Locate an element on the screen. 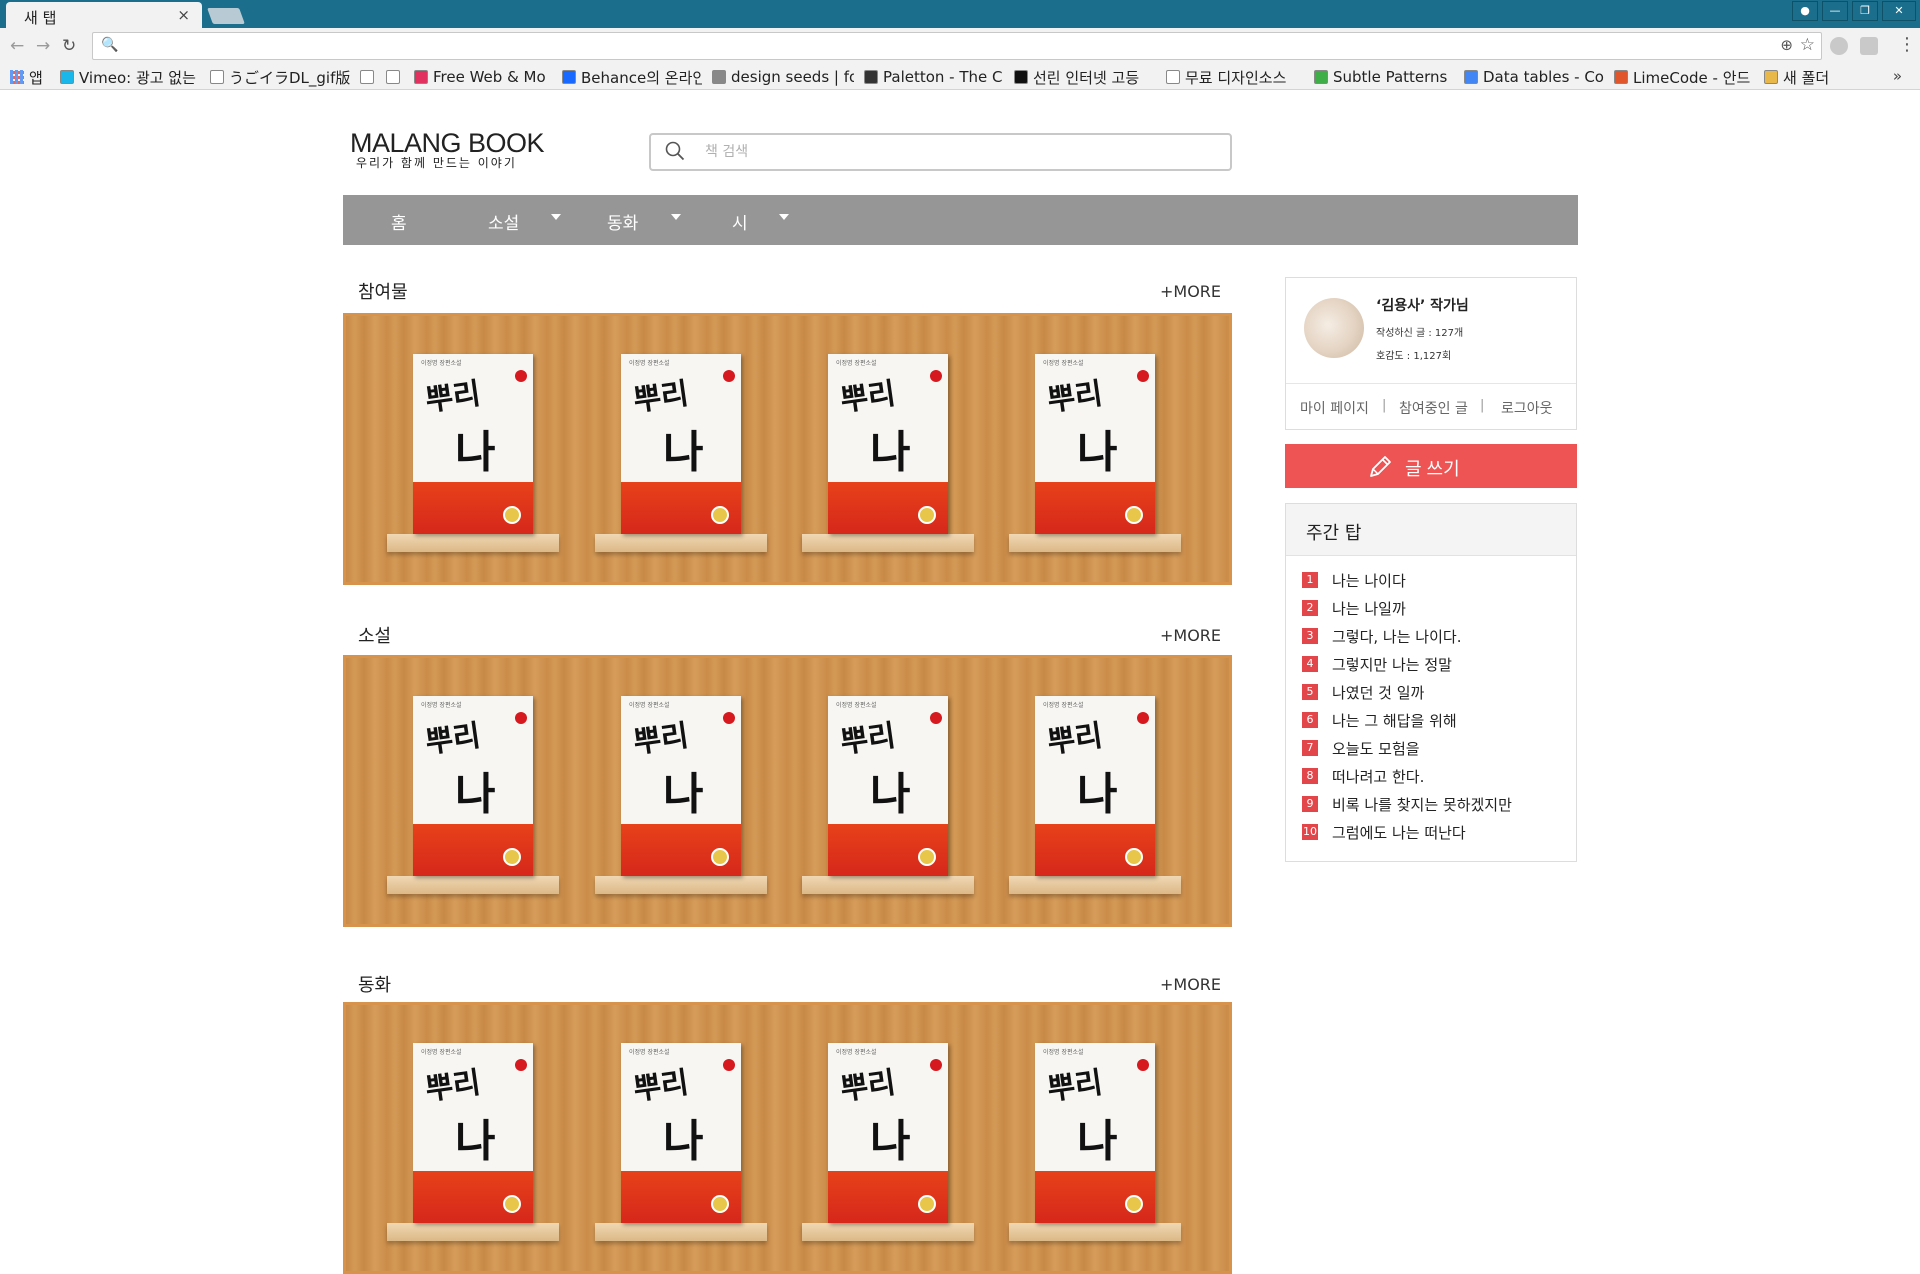 This screenshot has height=1274, width=1920. search-icon is located at coordinates (675, 151).